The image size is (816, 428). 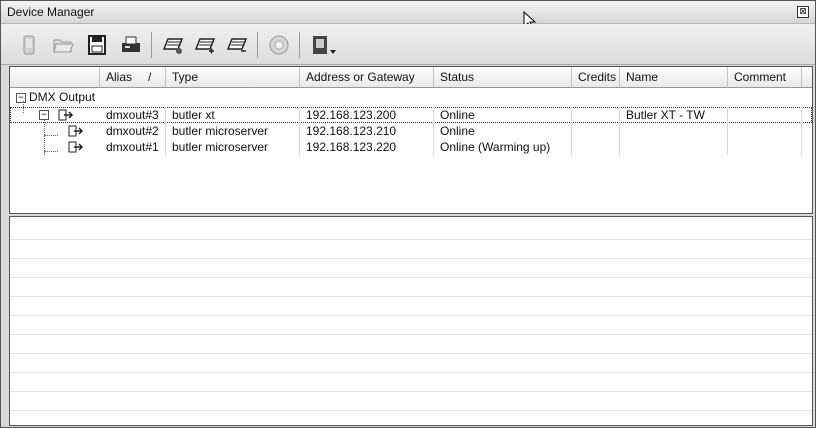 I want to click on cell-alias: dmxout#3, so click(x=133, y=115).